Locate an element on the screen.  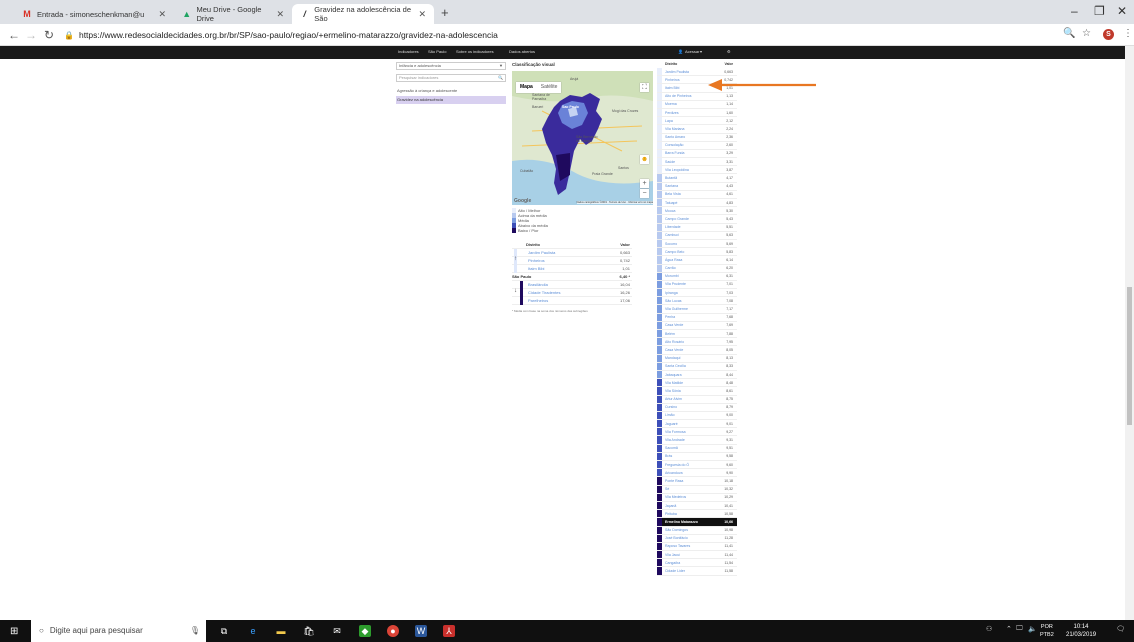
table-row: Vila Jacuí 11,44 is located at coordinates (697, 555).